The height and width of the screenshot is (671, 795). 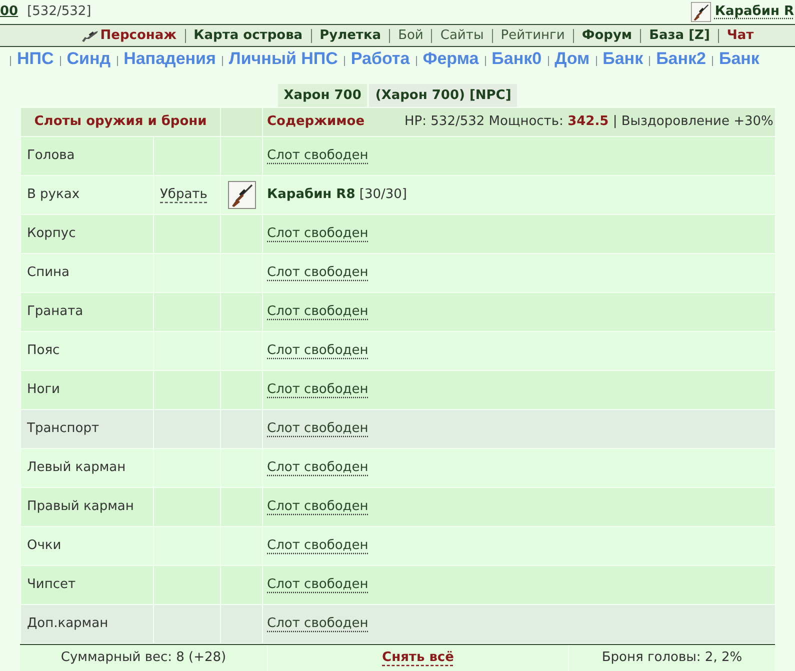 What do you see at coordinates (43, 350) in the screenshot?
I see `slot-name: Пояс` at bounding box center [43, 350].